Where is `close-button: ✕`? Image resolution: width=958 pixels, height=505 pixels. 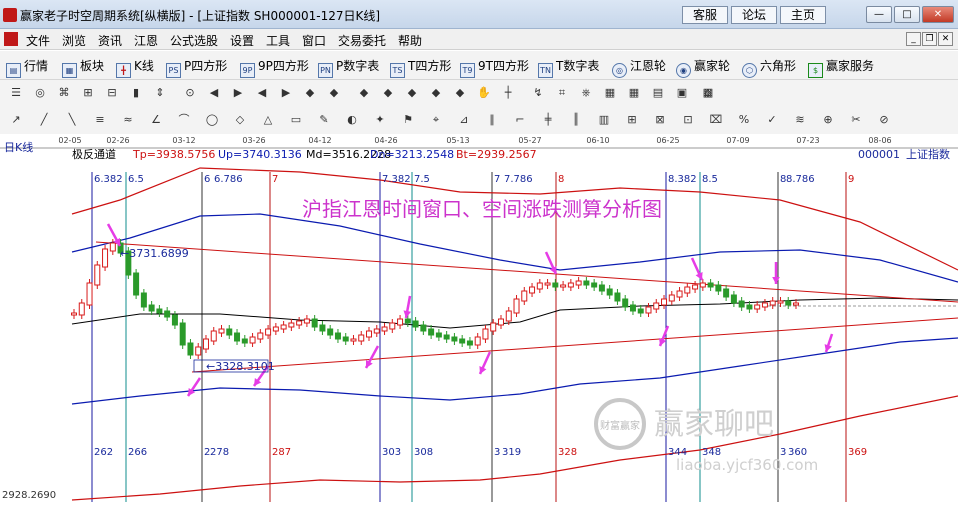
close-button: ✕ is located at coordinates (938, 14).